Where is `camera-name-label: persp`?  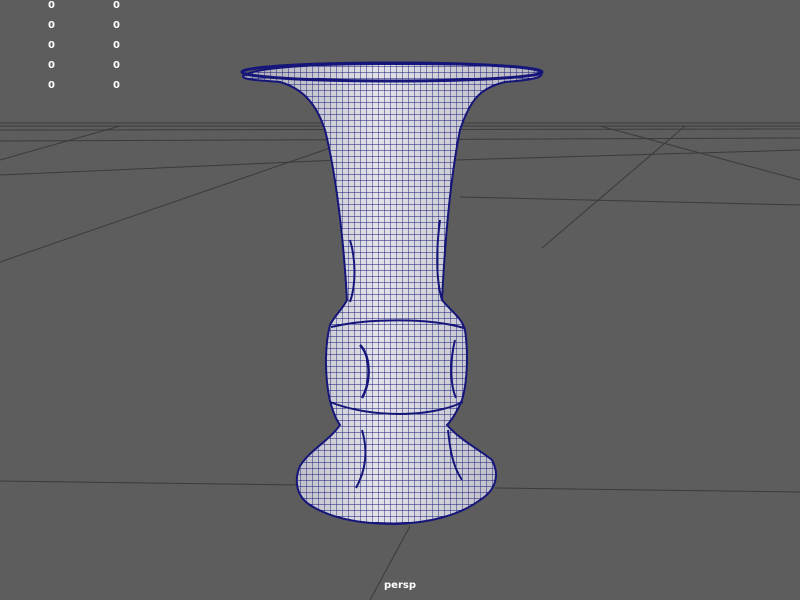 camera-name-label: persp is located at coordinates (400, 585).